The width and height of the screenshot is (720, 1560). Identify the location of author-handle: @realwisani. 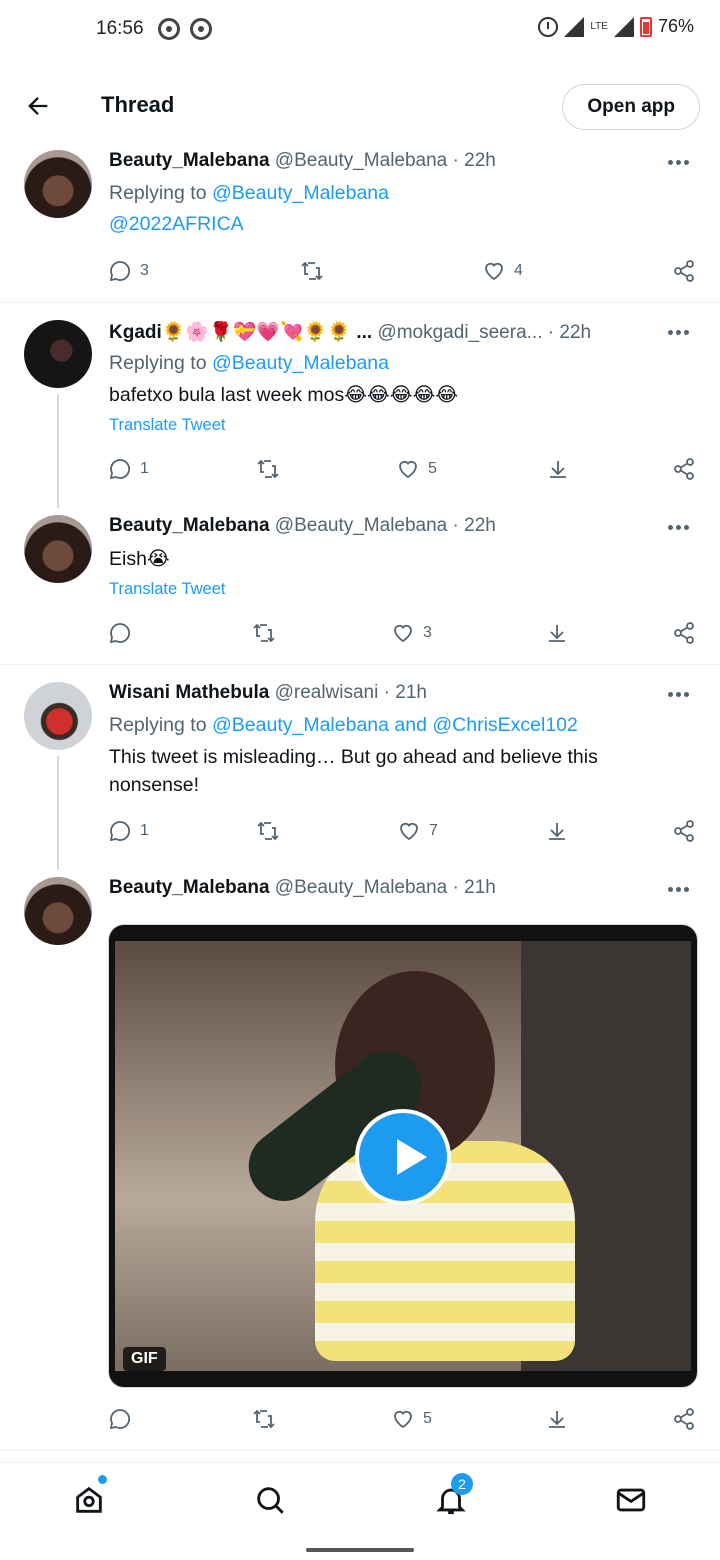
(327, 692).